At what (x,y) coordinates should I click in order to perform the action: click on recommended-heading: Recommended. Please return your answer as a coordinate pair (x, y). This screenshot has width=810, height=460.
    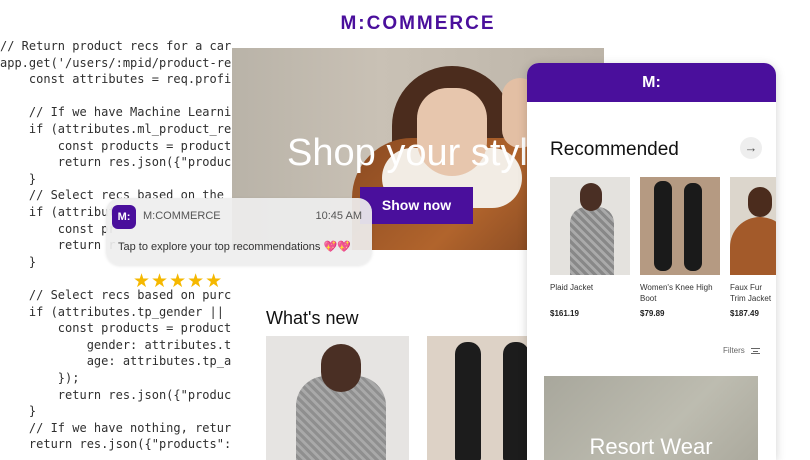
    Looking at the image, I should click on (614, 149).